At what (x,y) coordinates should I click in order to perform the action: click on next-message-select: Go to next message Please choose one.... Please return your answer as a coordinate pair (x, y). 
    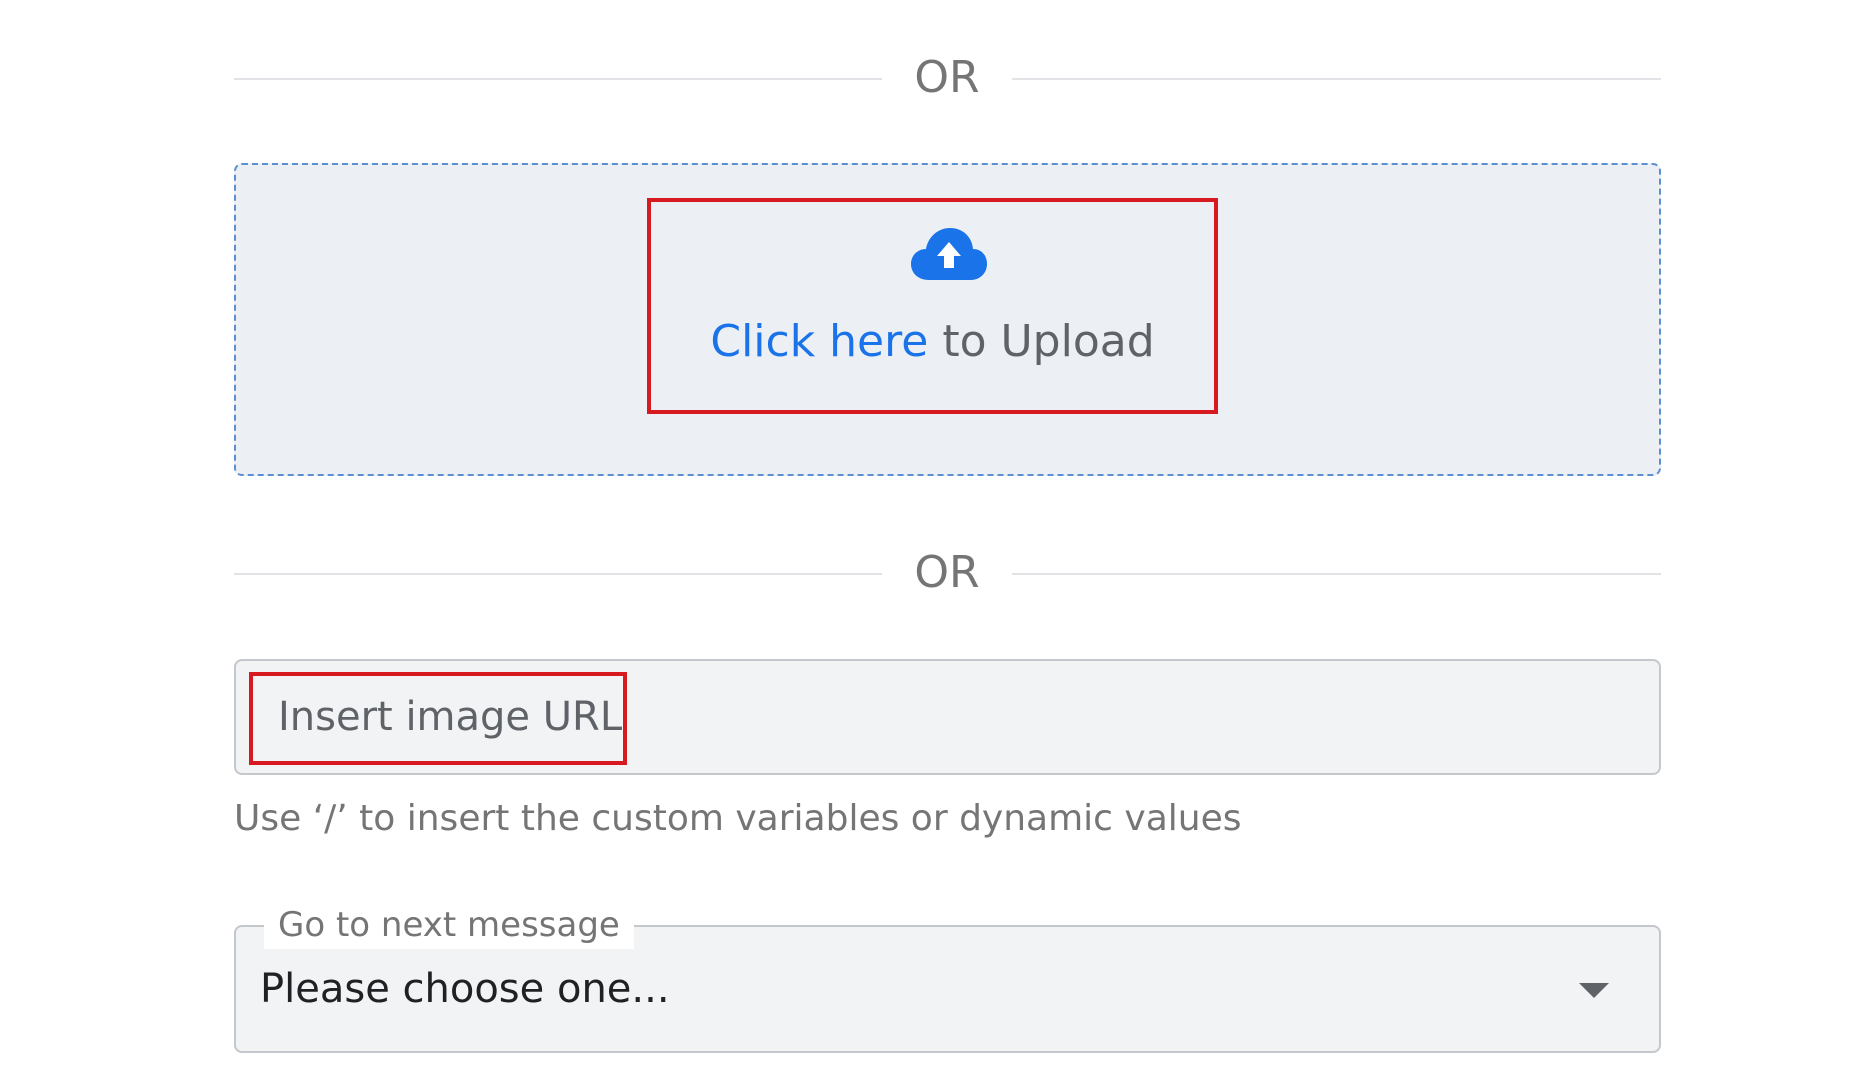
    Looking at the image, I should click on (947, 977).